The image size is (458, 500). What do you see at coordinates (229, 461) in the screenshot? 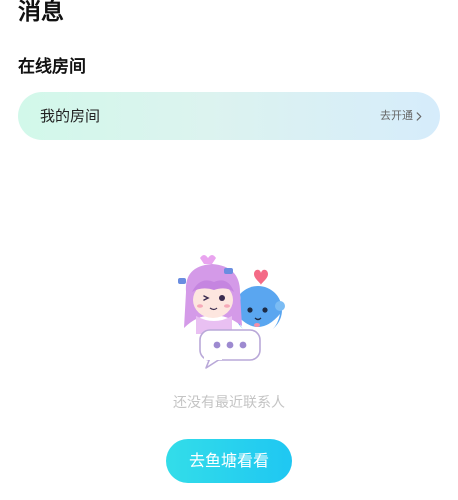
I see `visit-fishpond-button: 去鱼塘看看` at bounding box center [229, 461].